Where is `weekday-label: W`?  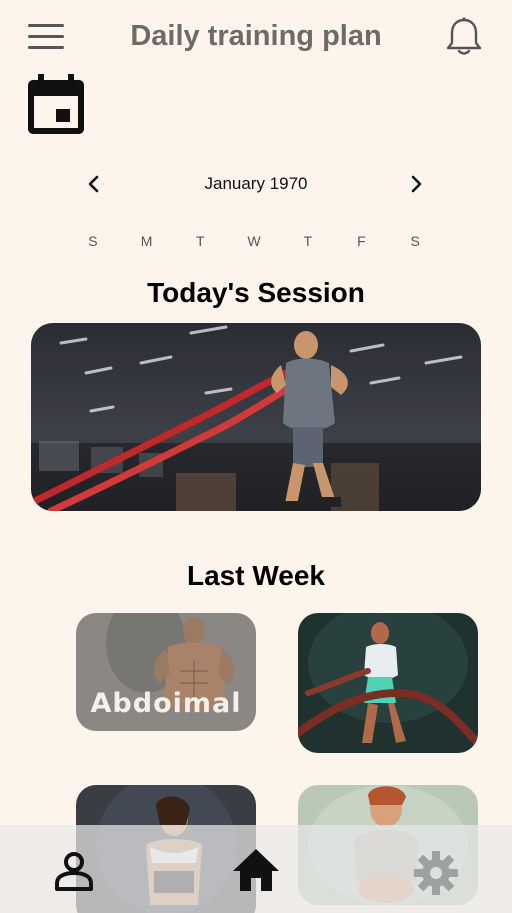
weekday-label: W is located at coordinates (254, 241).